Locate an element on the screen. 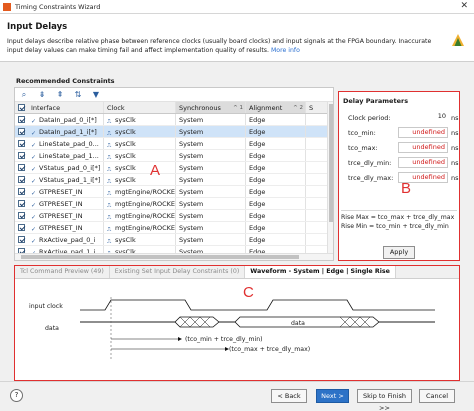  column-header-synchronous: Synchronous ^ 1 is located at coordinates (211, 107).